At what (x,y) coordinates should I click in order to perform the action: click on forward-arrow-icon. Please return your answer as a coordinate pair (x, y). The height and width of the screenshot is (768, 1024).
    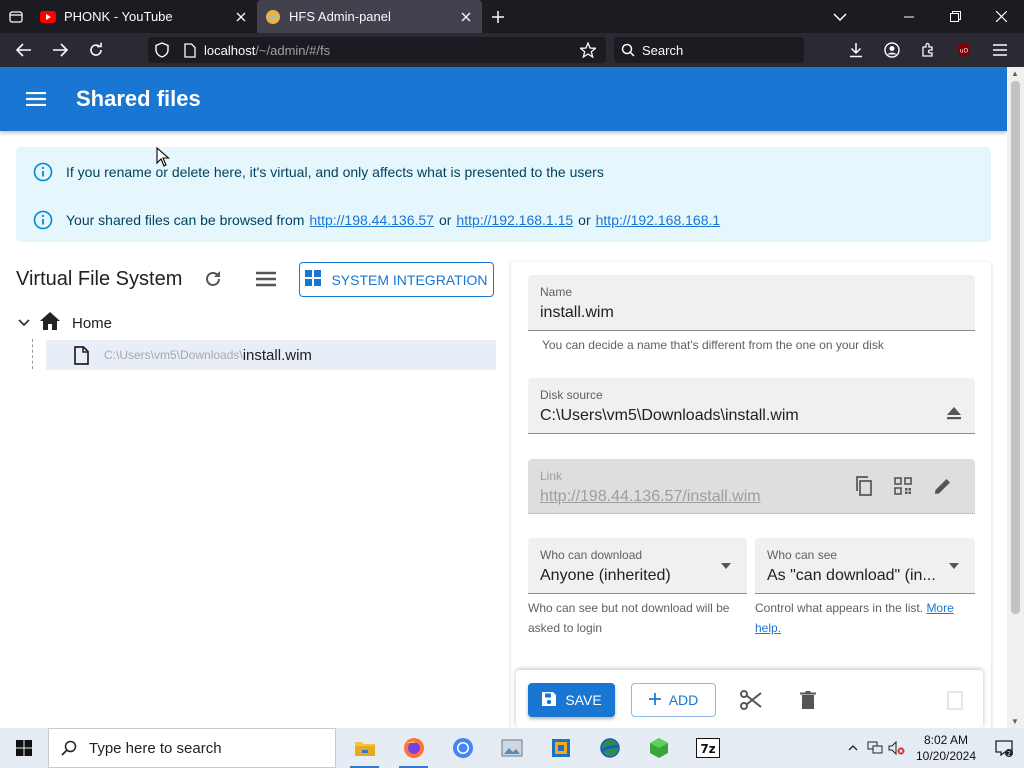
    Looking at the image, I should click on (60, 50).